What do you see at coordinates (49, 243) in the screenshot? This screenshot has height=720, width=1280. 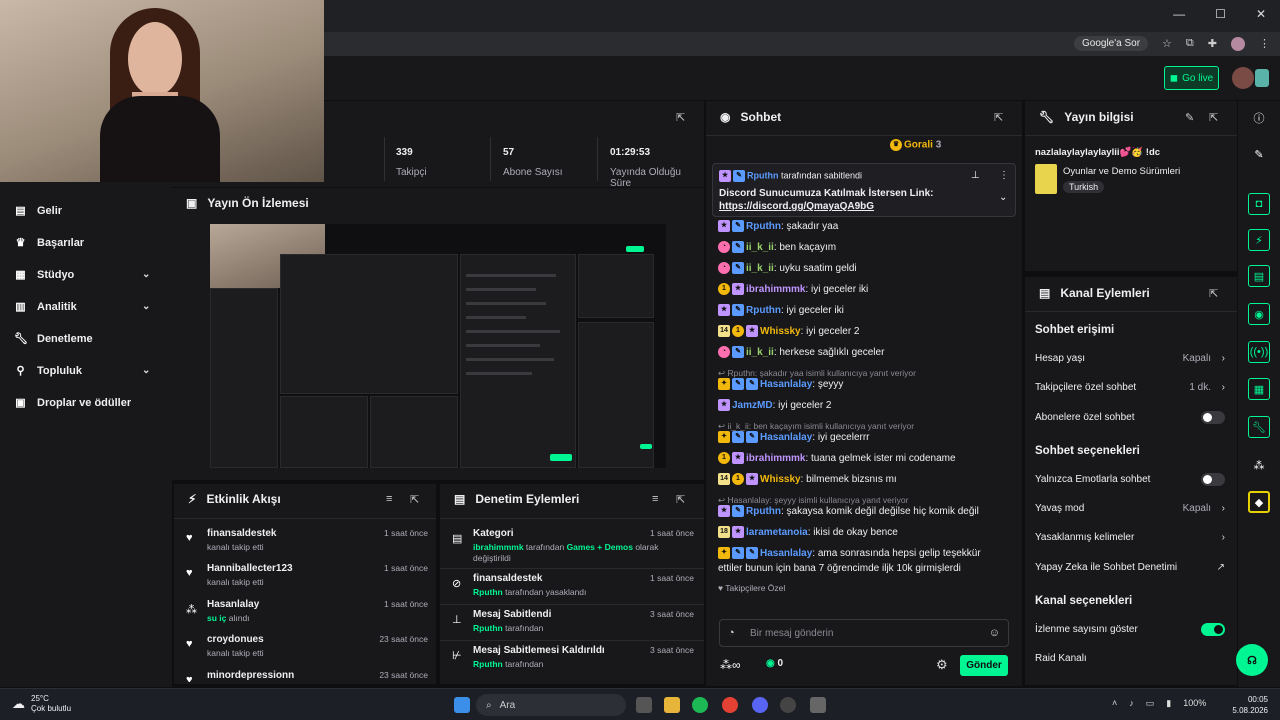 I see `sidebar-item-basarilar: ♛ Başarılar` at bounding box center [49, 243].